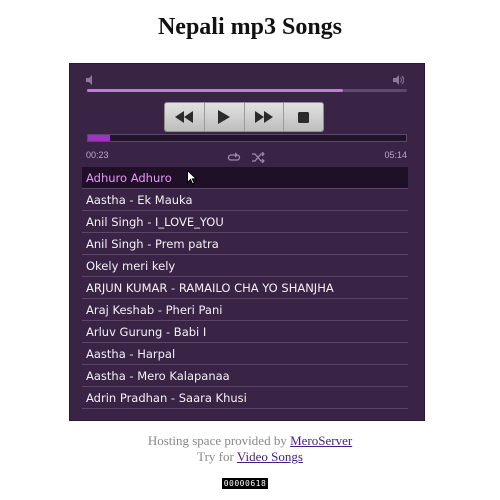 This screenshot has height=500, width=500. I want to click on playlist-item: Araj Keshab - Pheri Pani, so click(245, 310).